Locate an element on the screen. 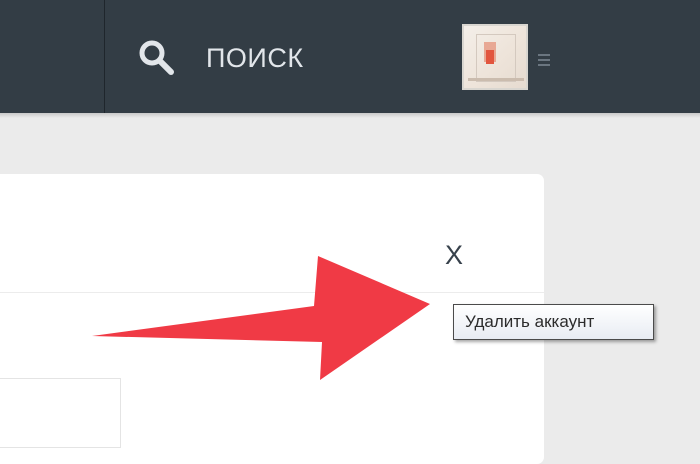  delete-account-button: X is located at coordinates (454, 255).